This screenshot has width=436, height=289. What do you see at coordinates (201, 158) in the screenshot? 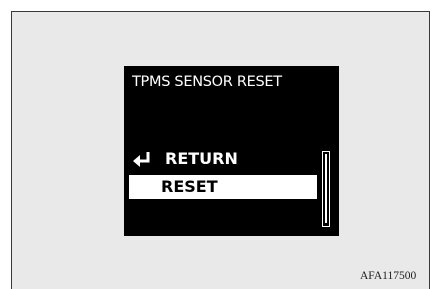
I see `menu-item-return-label: RETURN` at bounding box center [201, 158].